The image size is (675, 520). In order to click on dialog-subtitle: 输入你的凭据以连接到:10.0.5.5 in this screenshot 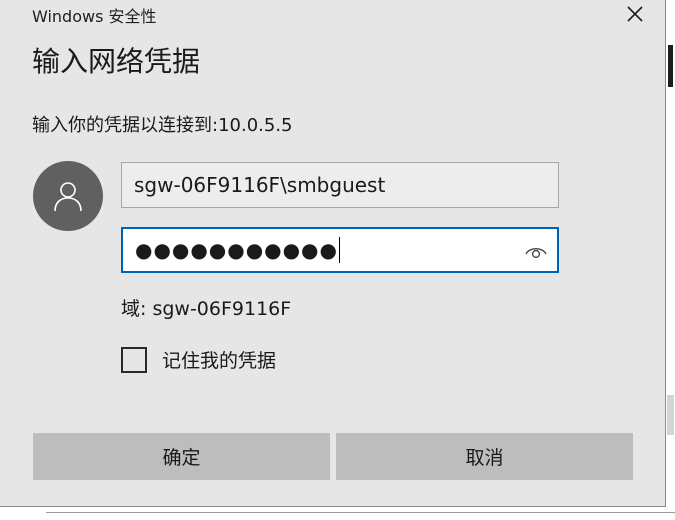, I will do `click(162, 125)`.